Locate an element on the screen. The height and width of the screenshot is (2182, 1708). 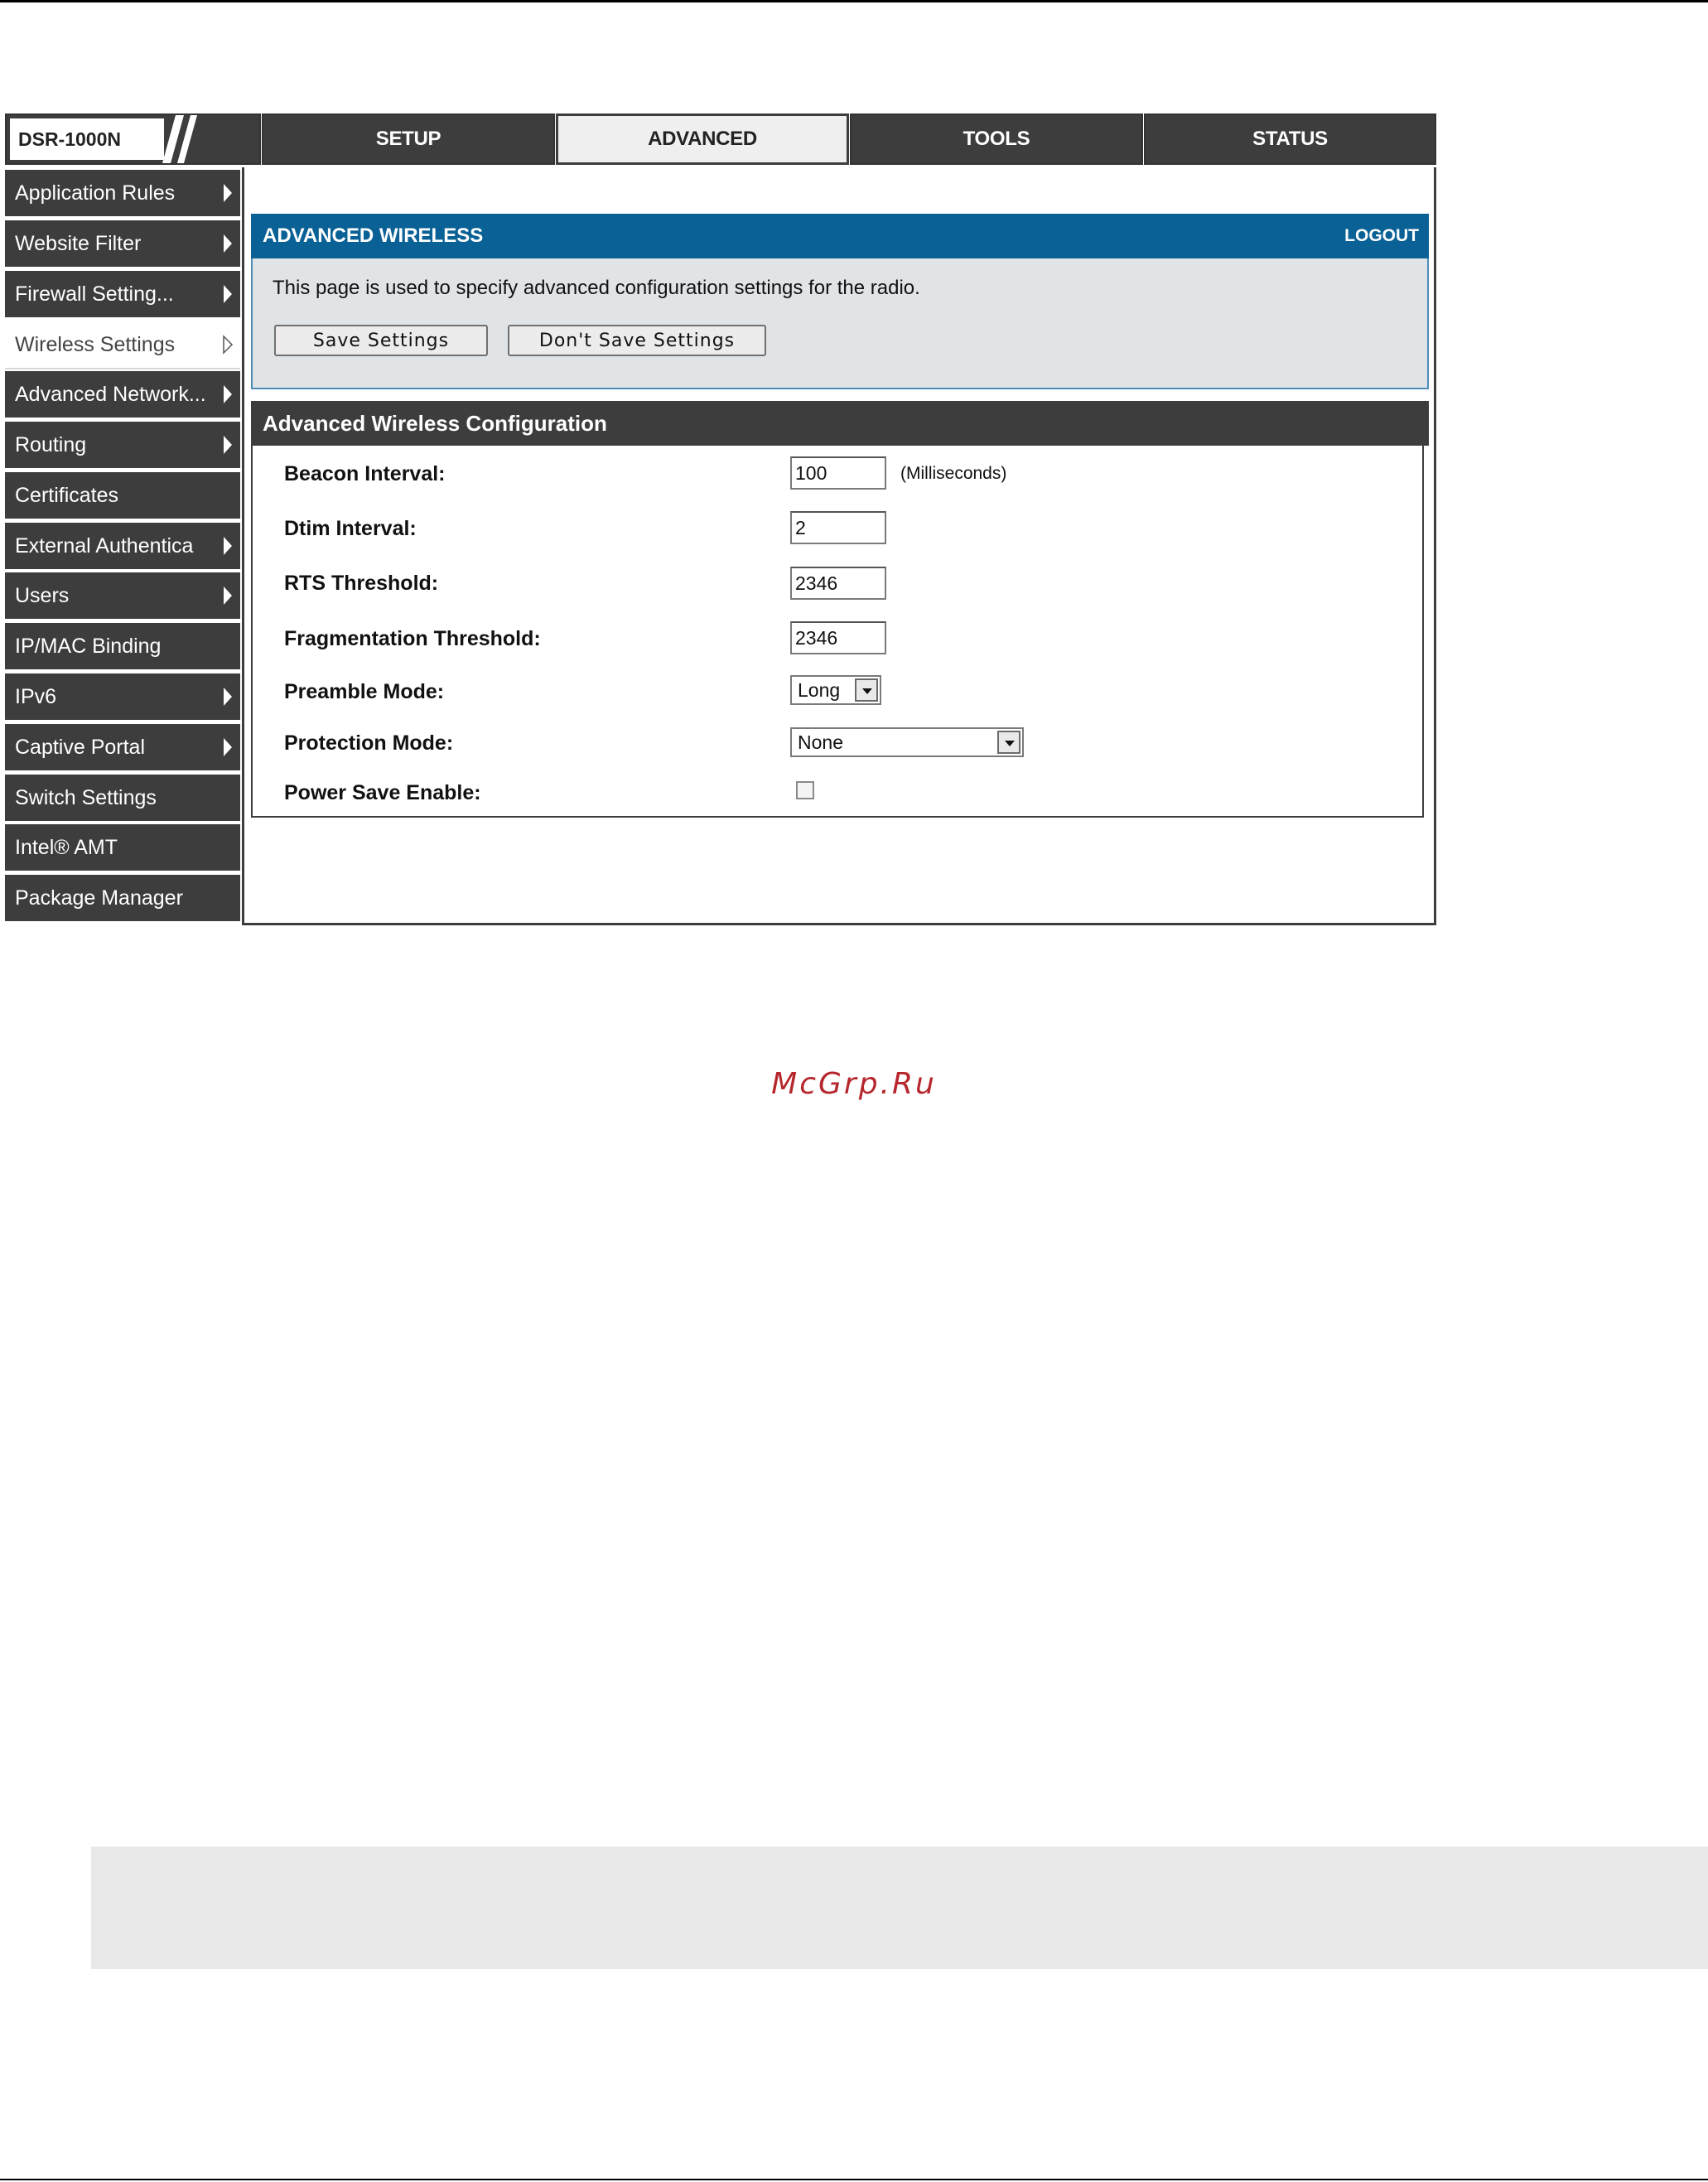
product-logo: DSR-1000N is located at coordinates (133, 139).